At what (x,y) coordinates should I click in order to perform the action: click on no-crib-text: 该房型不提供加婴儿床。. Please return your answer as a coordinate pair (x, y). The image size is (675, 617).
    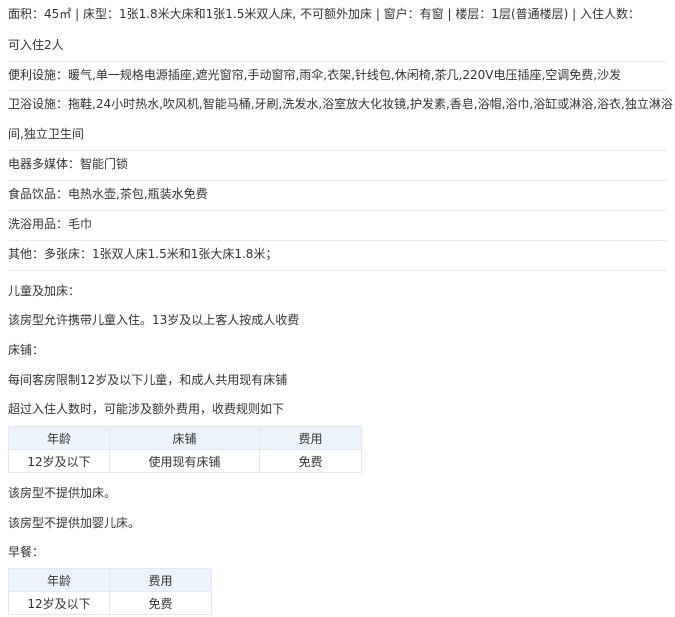
    Looking at the image, I should click on (74, 523).